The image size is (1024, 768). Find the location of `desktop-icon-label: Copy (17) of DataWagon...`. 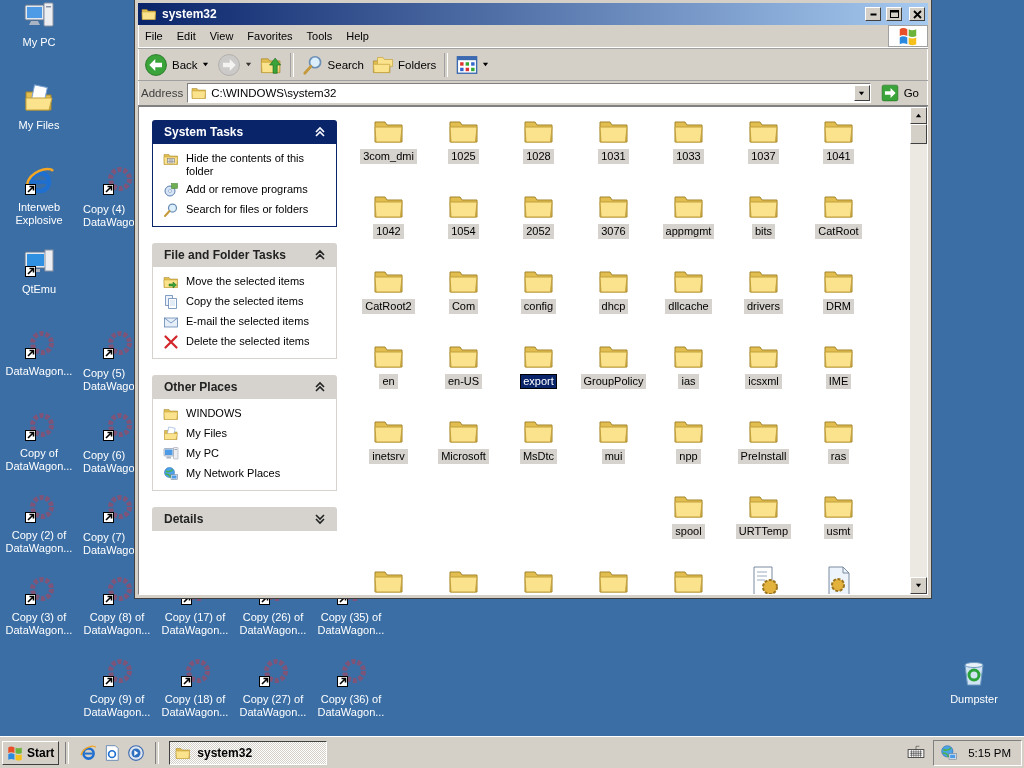

desktop-icon-label: Copy (17) of DataWagon... is located at coordinates (195, 624).